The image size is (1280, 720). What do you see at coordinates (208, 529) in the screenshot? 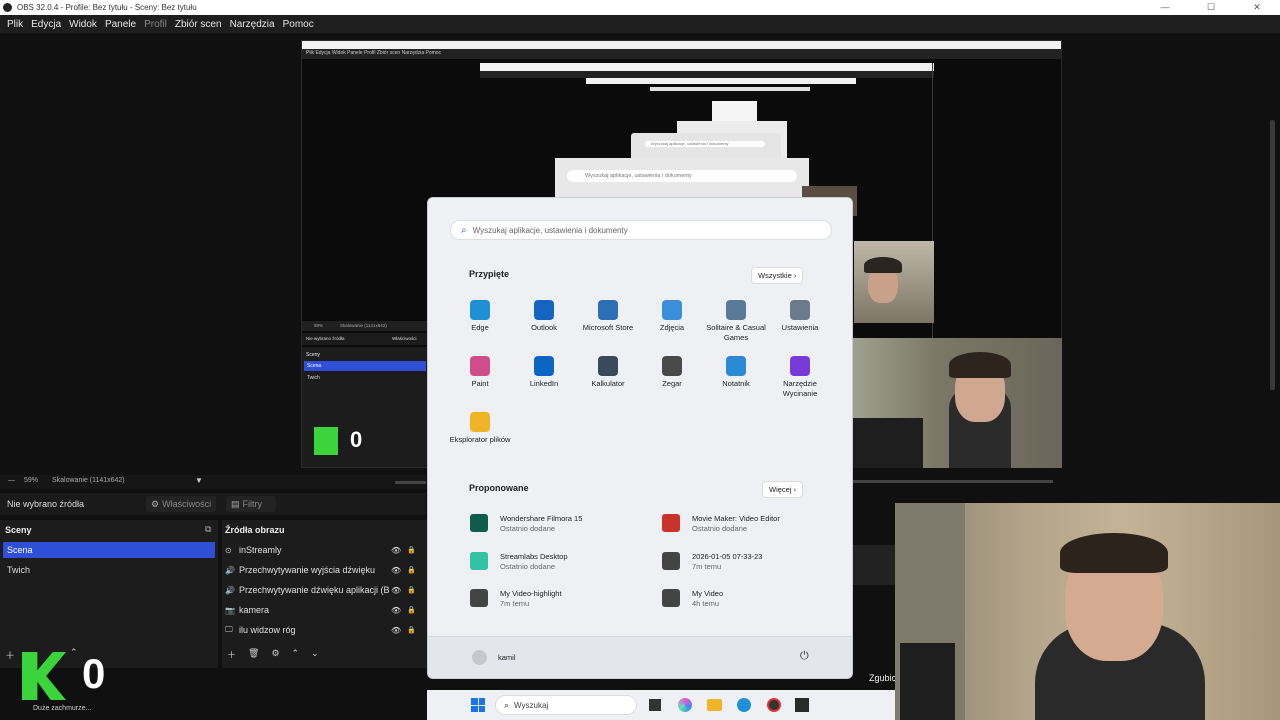
I see `undock-icon: ⧉` at bounding box center [208, 529].